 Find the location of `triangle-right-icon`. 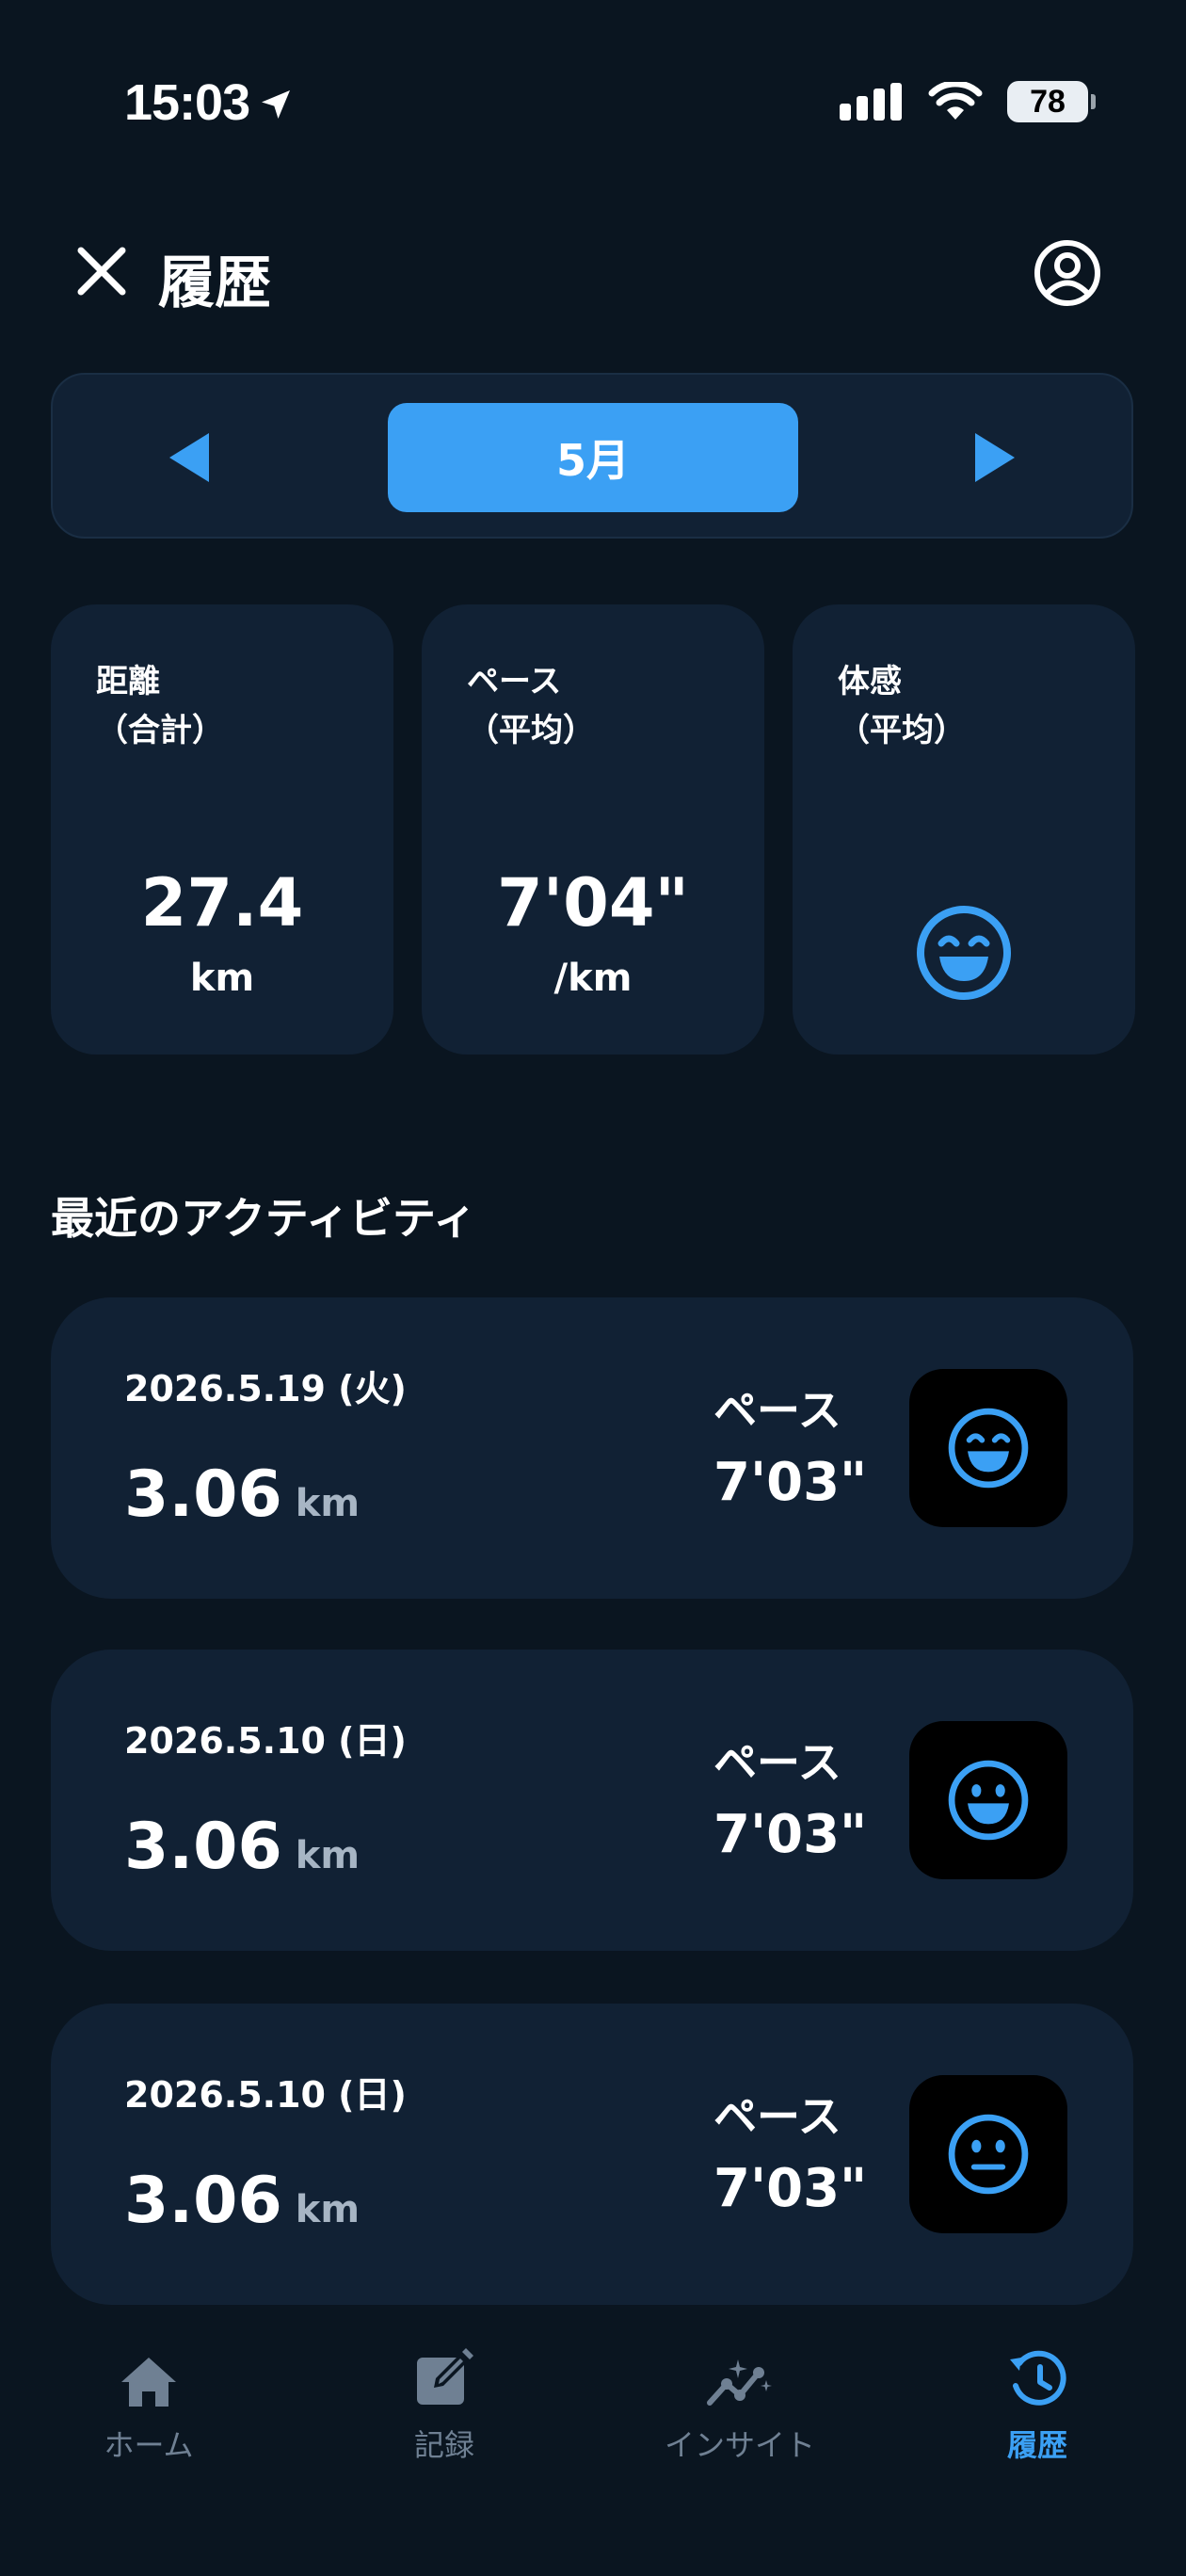

triangle-right-icon is located at coordinates (995, 457).